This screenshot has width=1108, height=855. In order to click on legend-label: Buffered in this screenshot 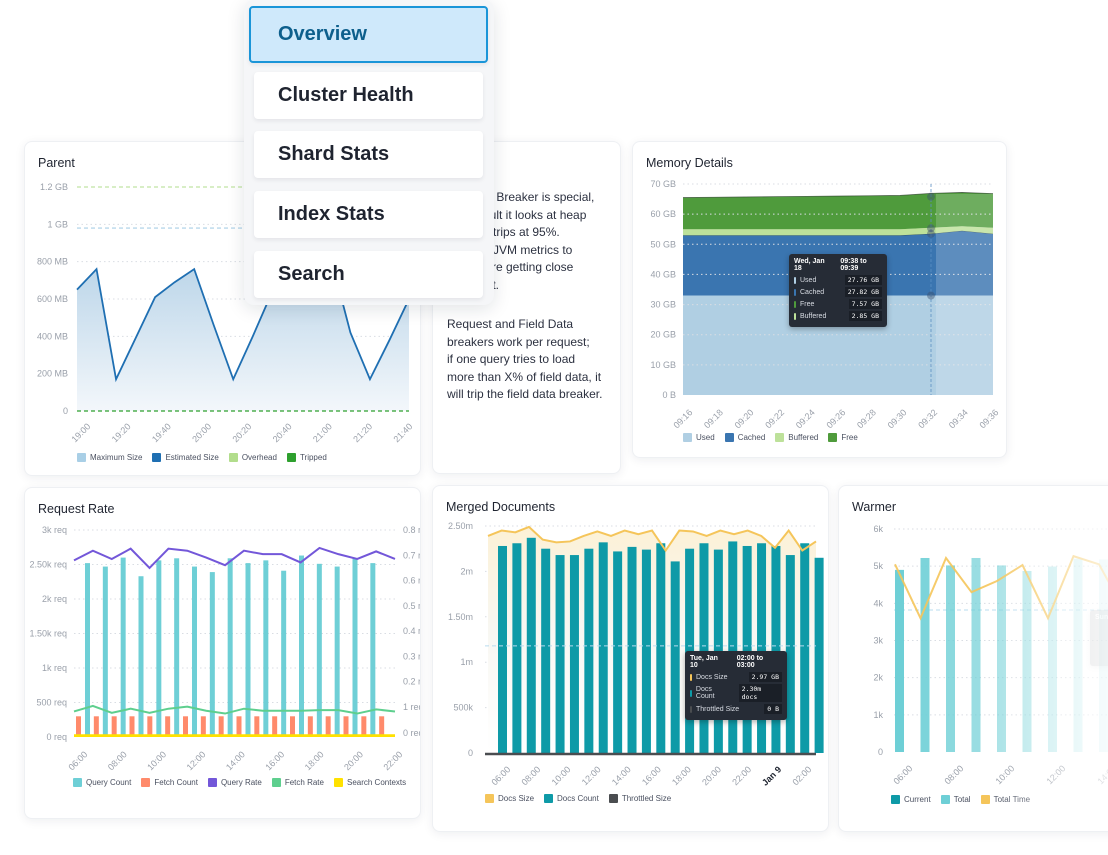, I will do `click(803, 437)`.